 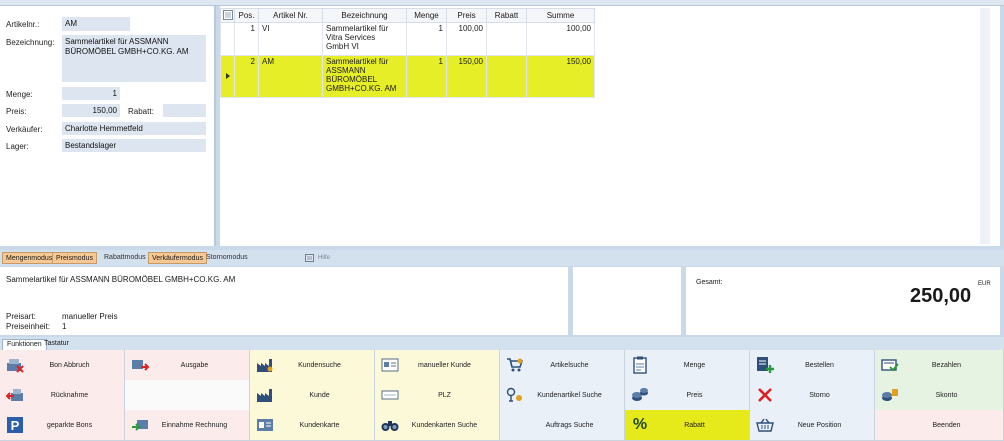 I want to click on total-panel: Gesamt: EUR 250,00, so click(x=843, y=301).